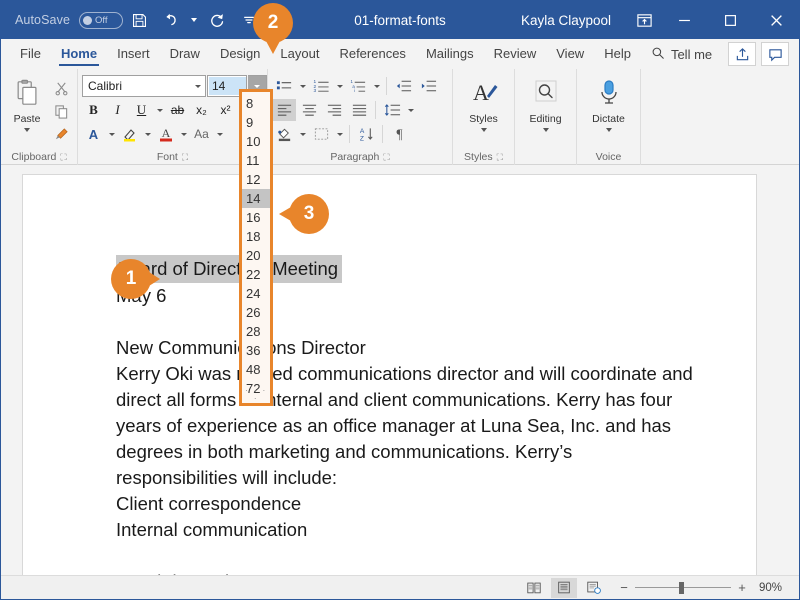  Describe the element at coordinates (372, 54) in the screenshot. I see `tab-references: References` at that location.